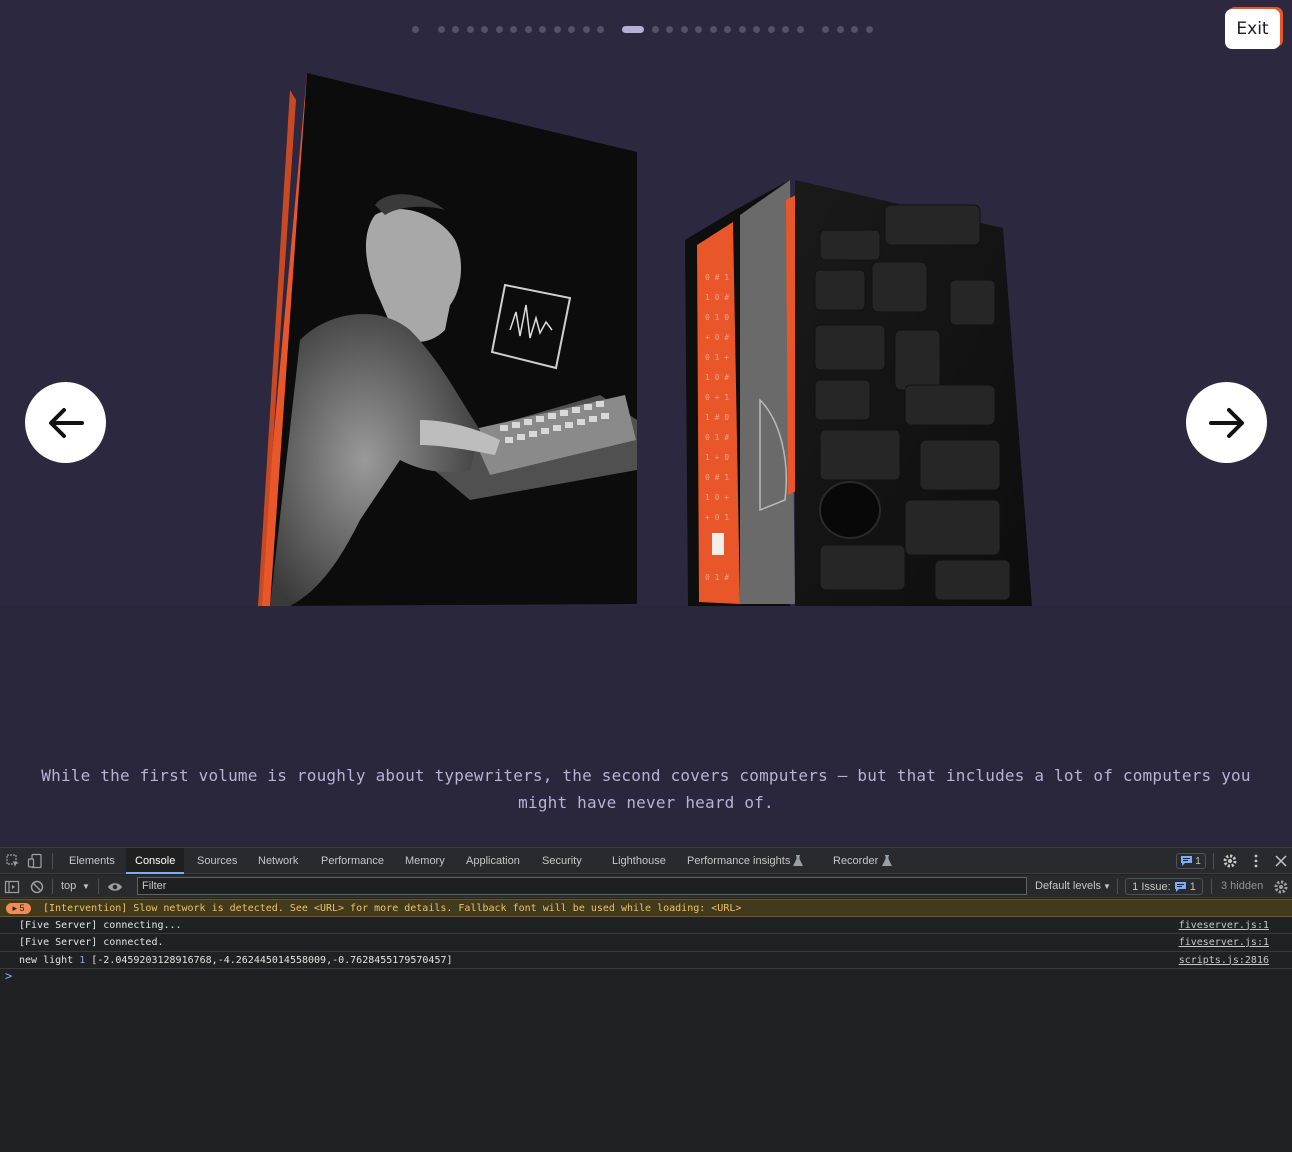 The image size is (1292, 1152). I want to click on tab-performance-insights: Performance insights, so click(738, 861).